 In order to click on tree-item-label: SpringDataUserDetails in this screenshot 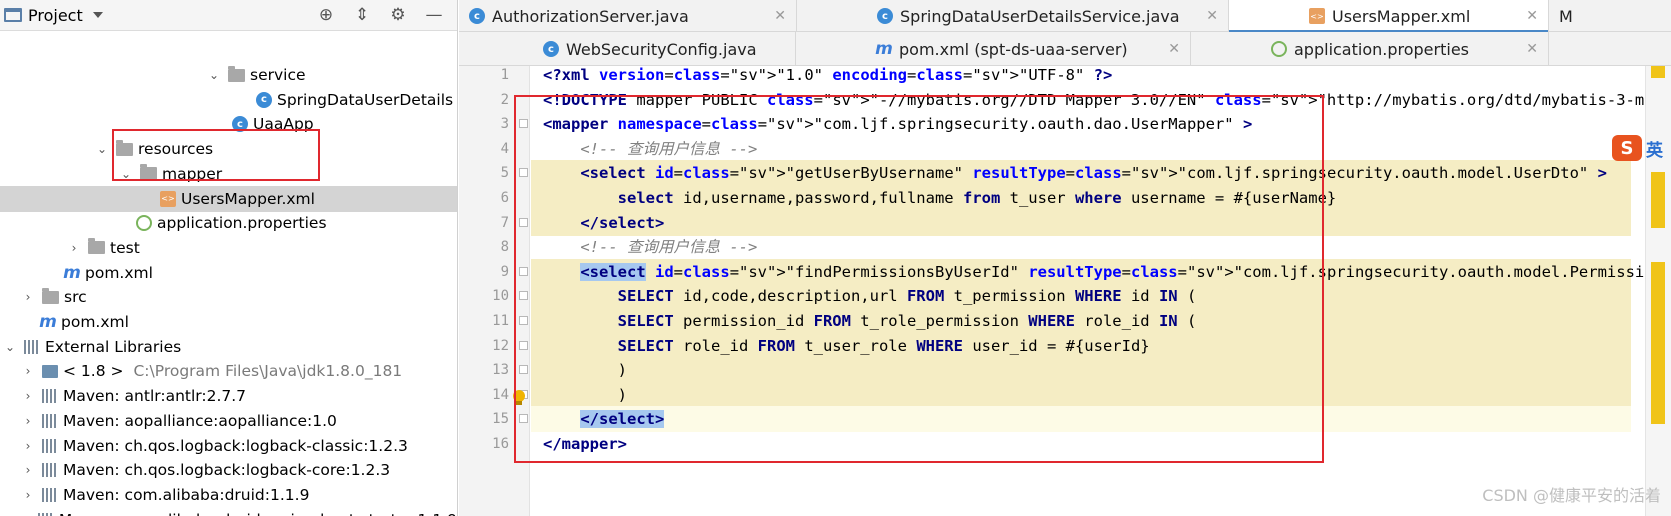, I will do `click(365, 99)`.